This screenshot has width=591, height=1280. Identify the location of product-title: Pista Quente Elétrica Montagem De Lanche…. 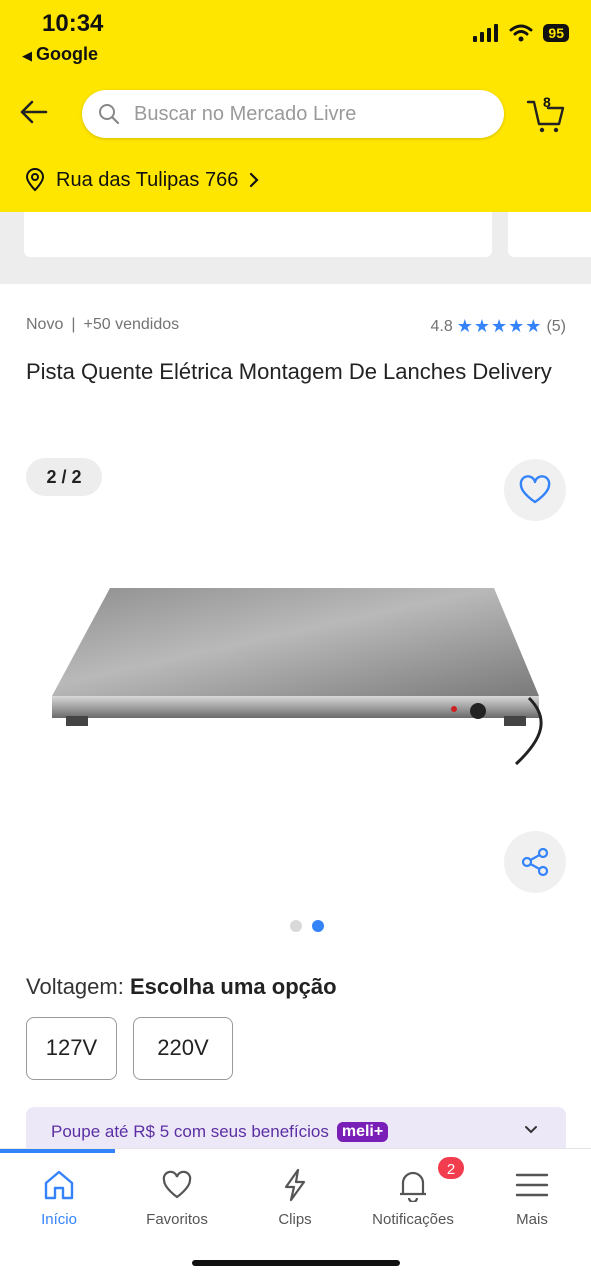
(289, 371).